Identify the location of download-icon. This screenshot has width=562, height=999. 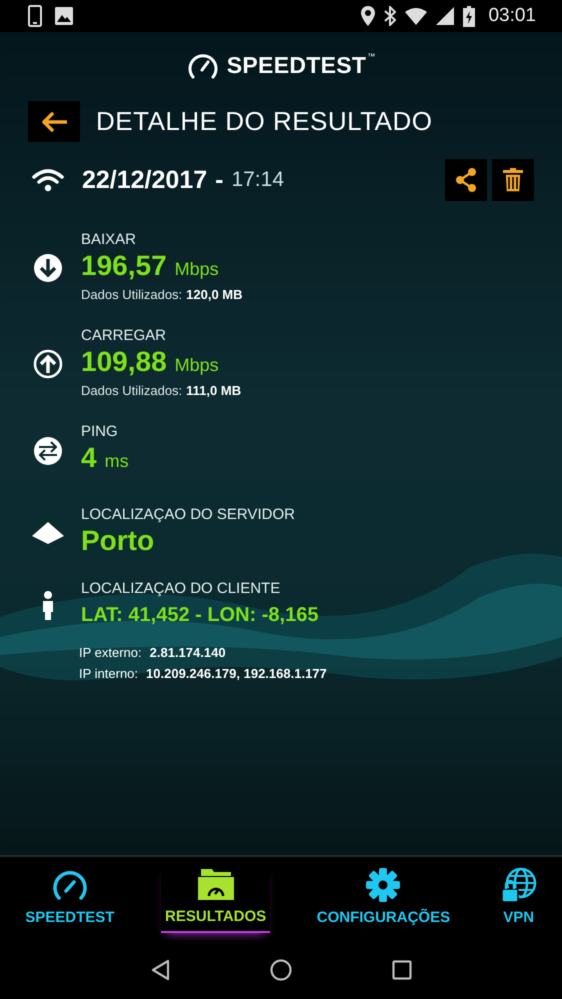
(48, 268).